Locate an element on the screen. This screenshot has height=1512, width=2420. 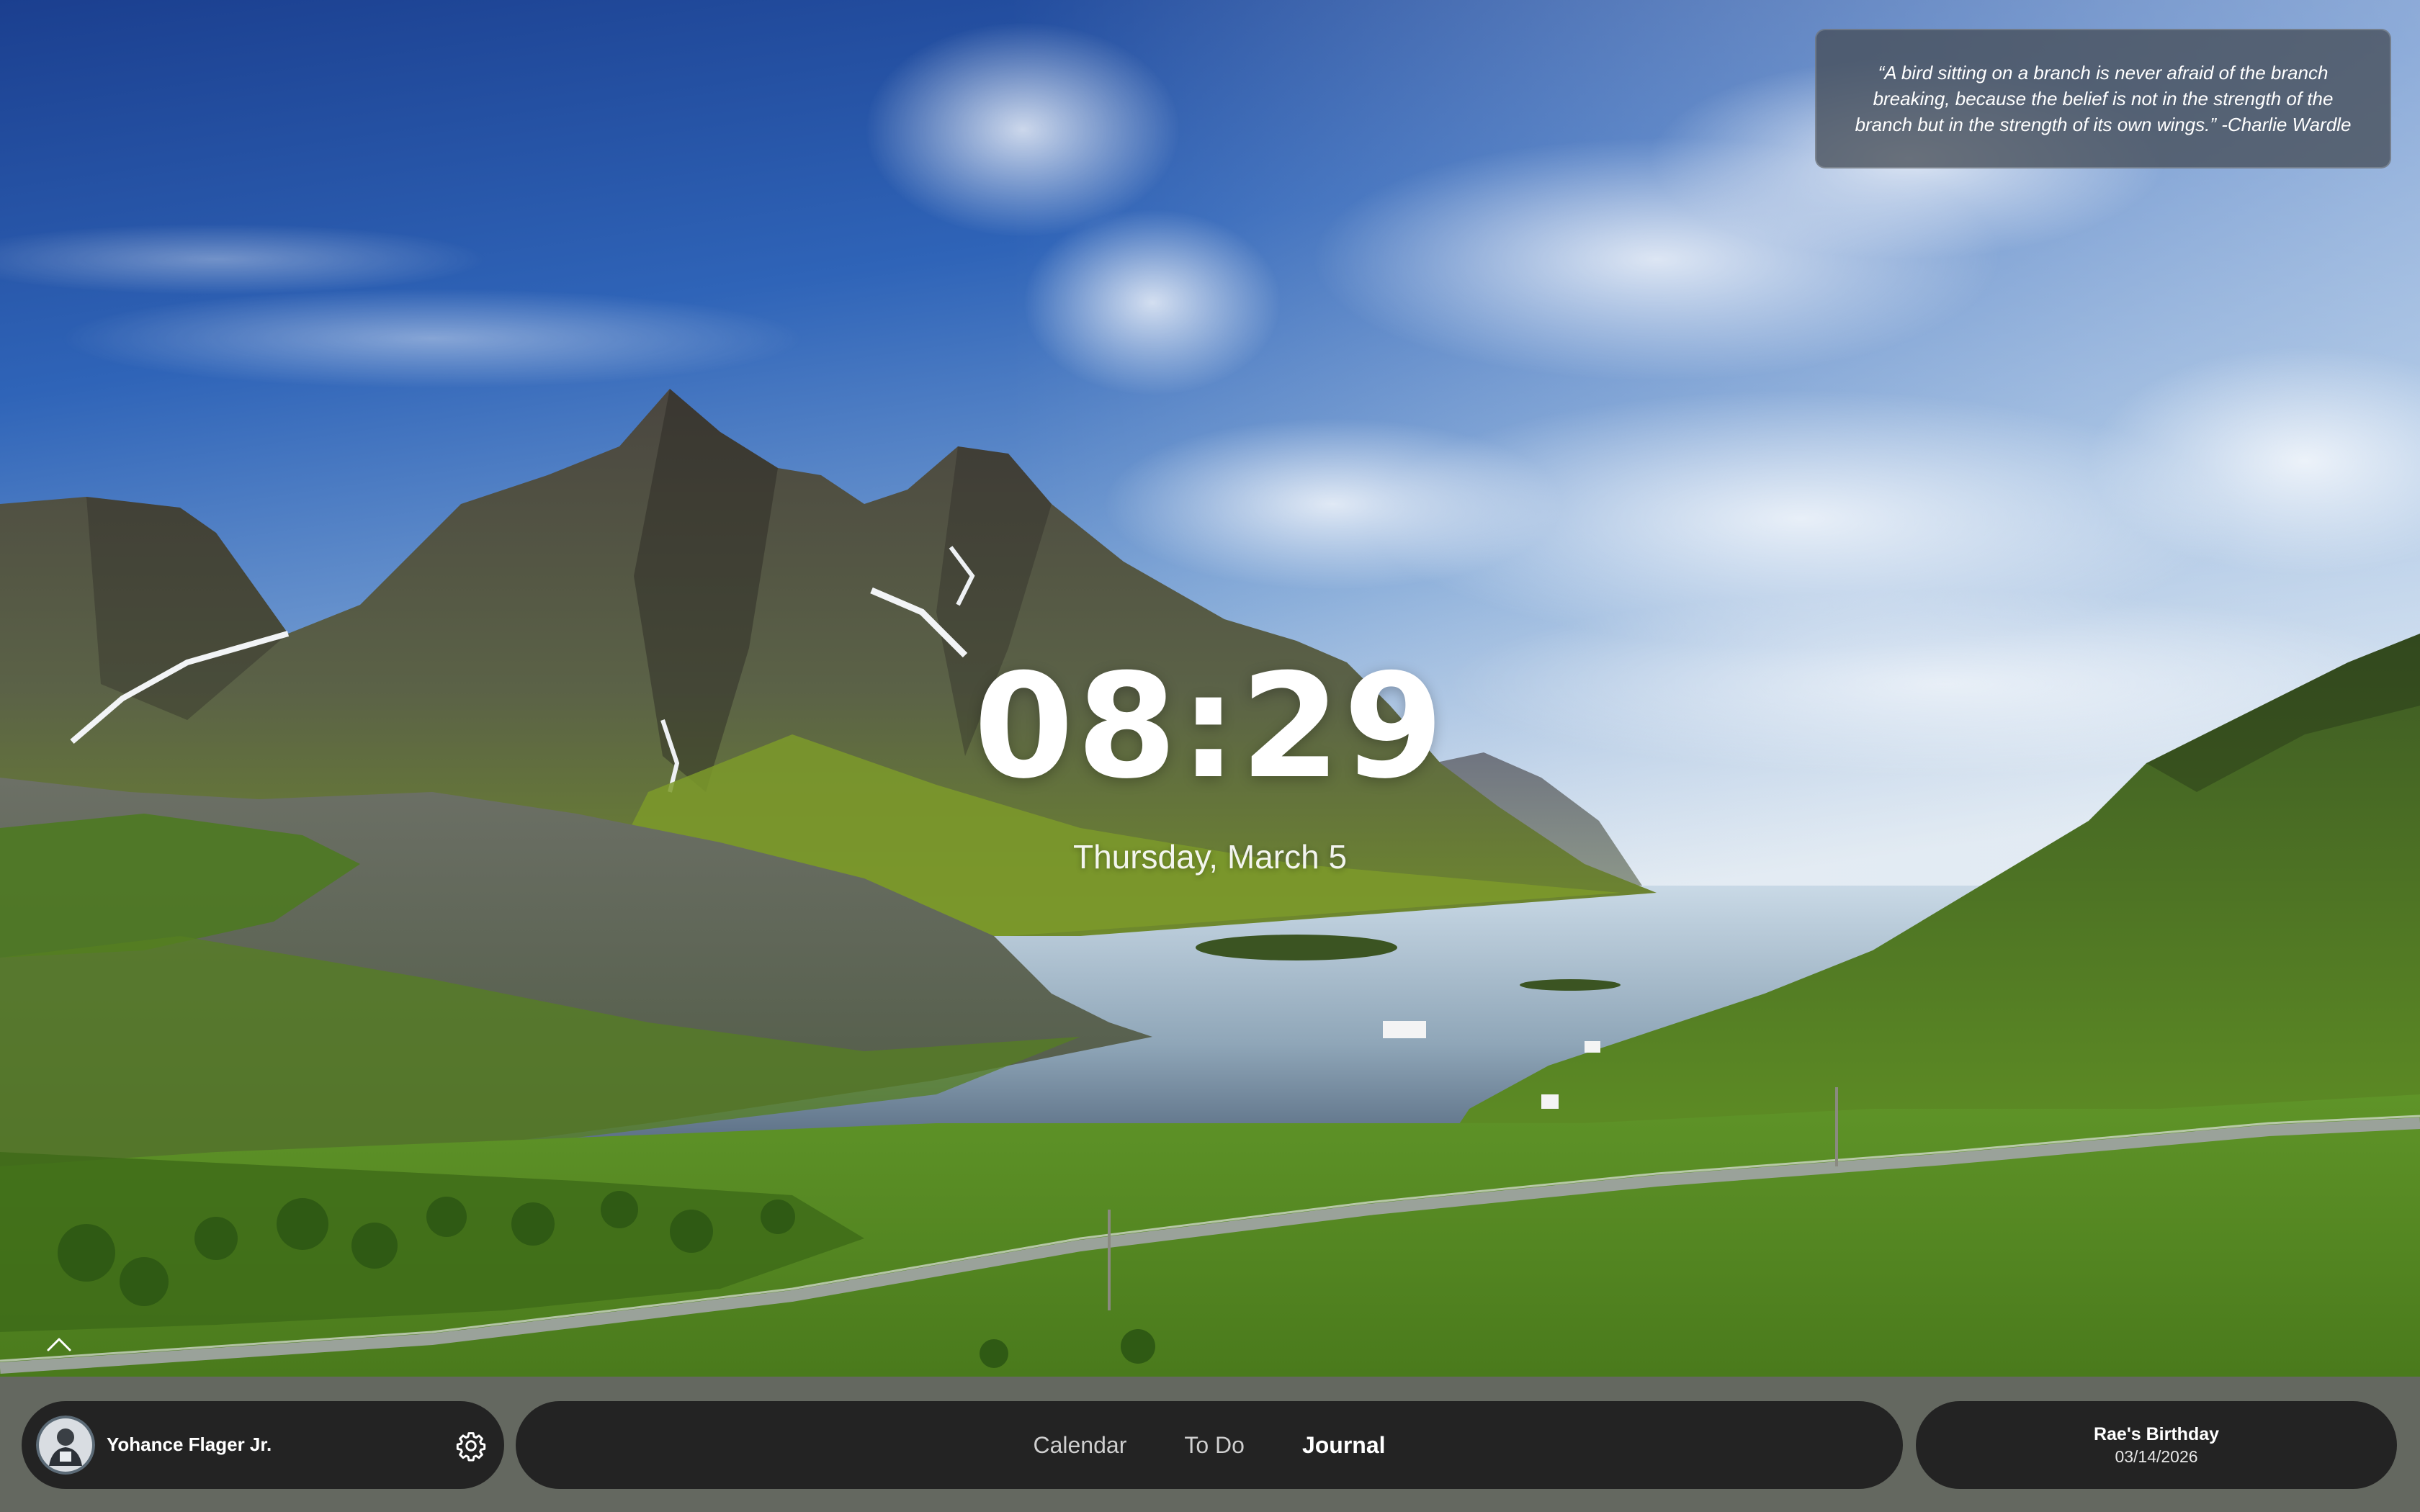
profile-pill: Yohance Flager Jr. is located at coordinates (263, 1445).